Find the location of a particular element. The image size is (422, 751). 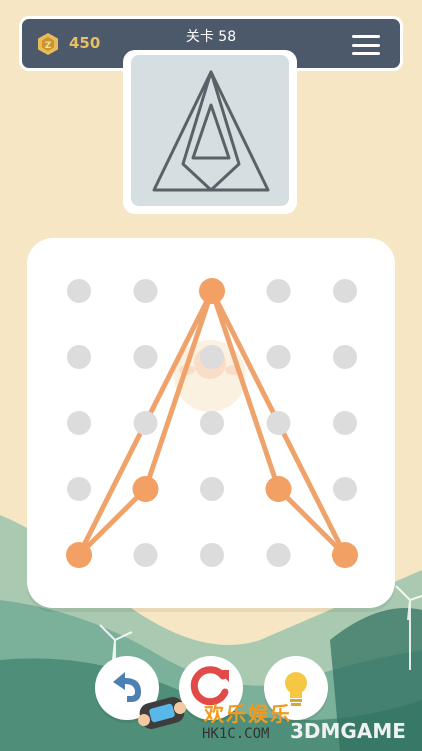

target-shape-card is located at coordinates (210, 132).